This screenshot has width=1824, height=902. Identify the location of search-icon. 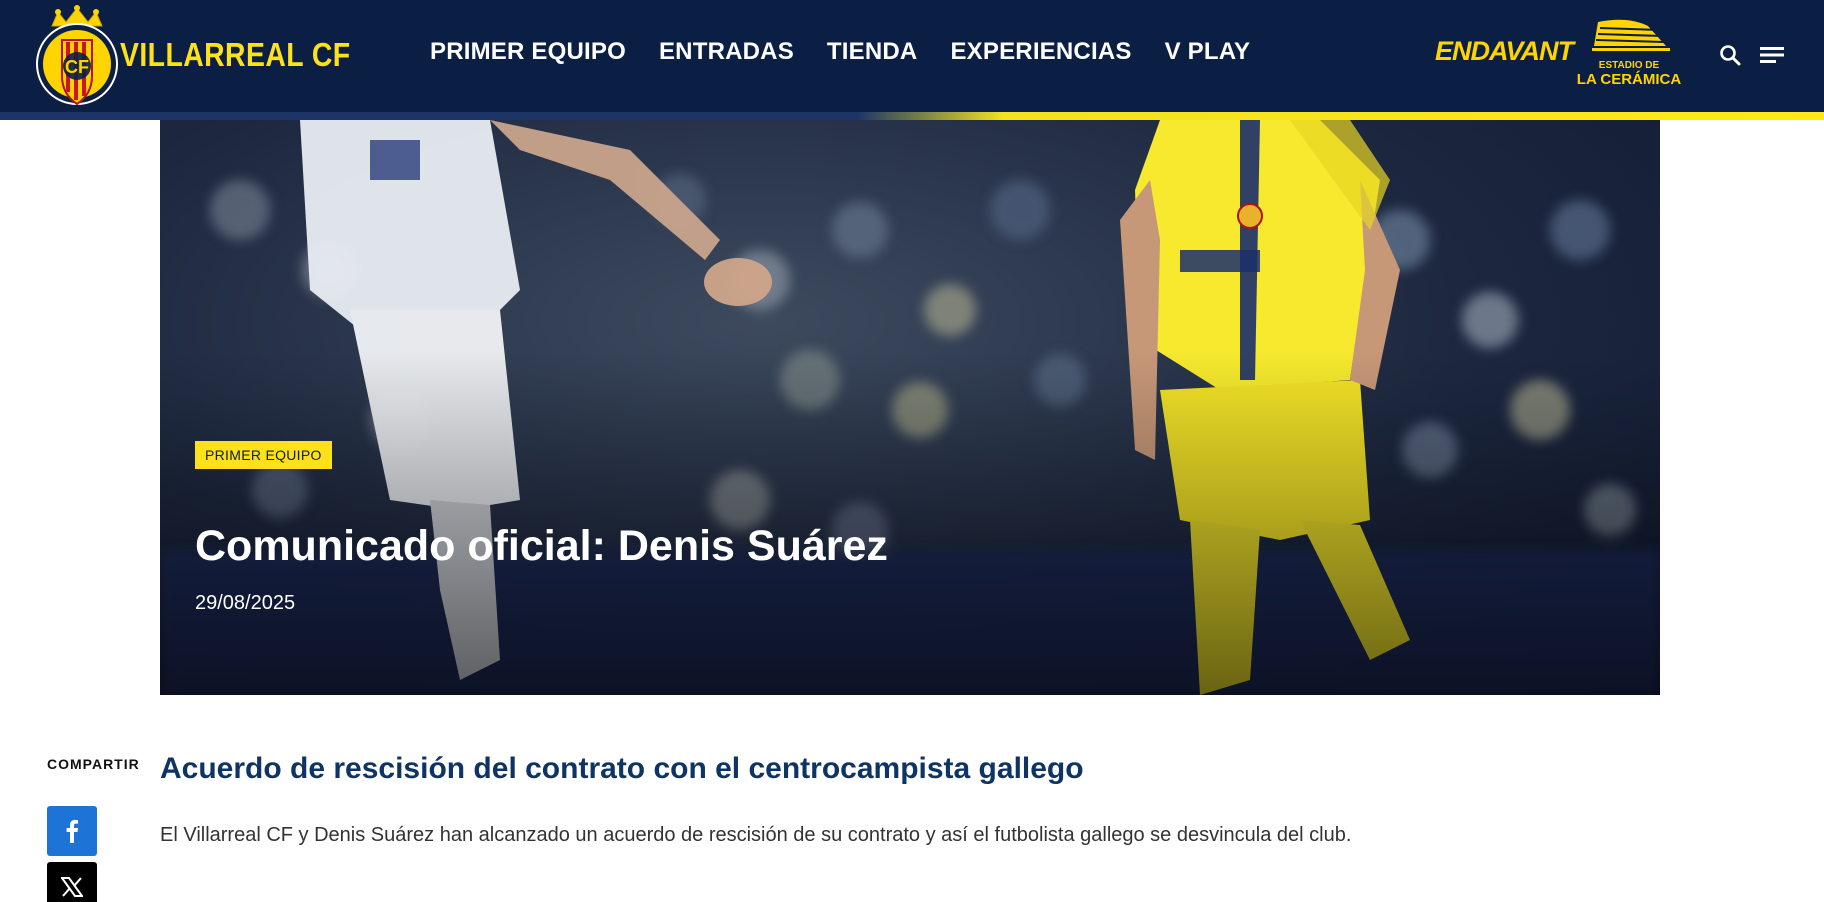
(1730, 55).